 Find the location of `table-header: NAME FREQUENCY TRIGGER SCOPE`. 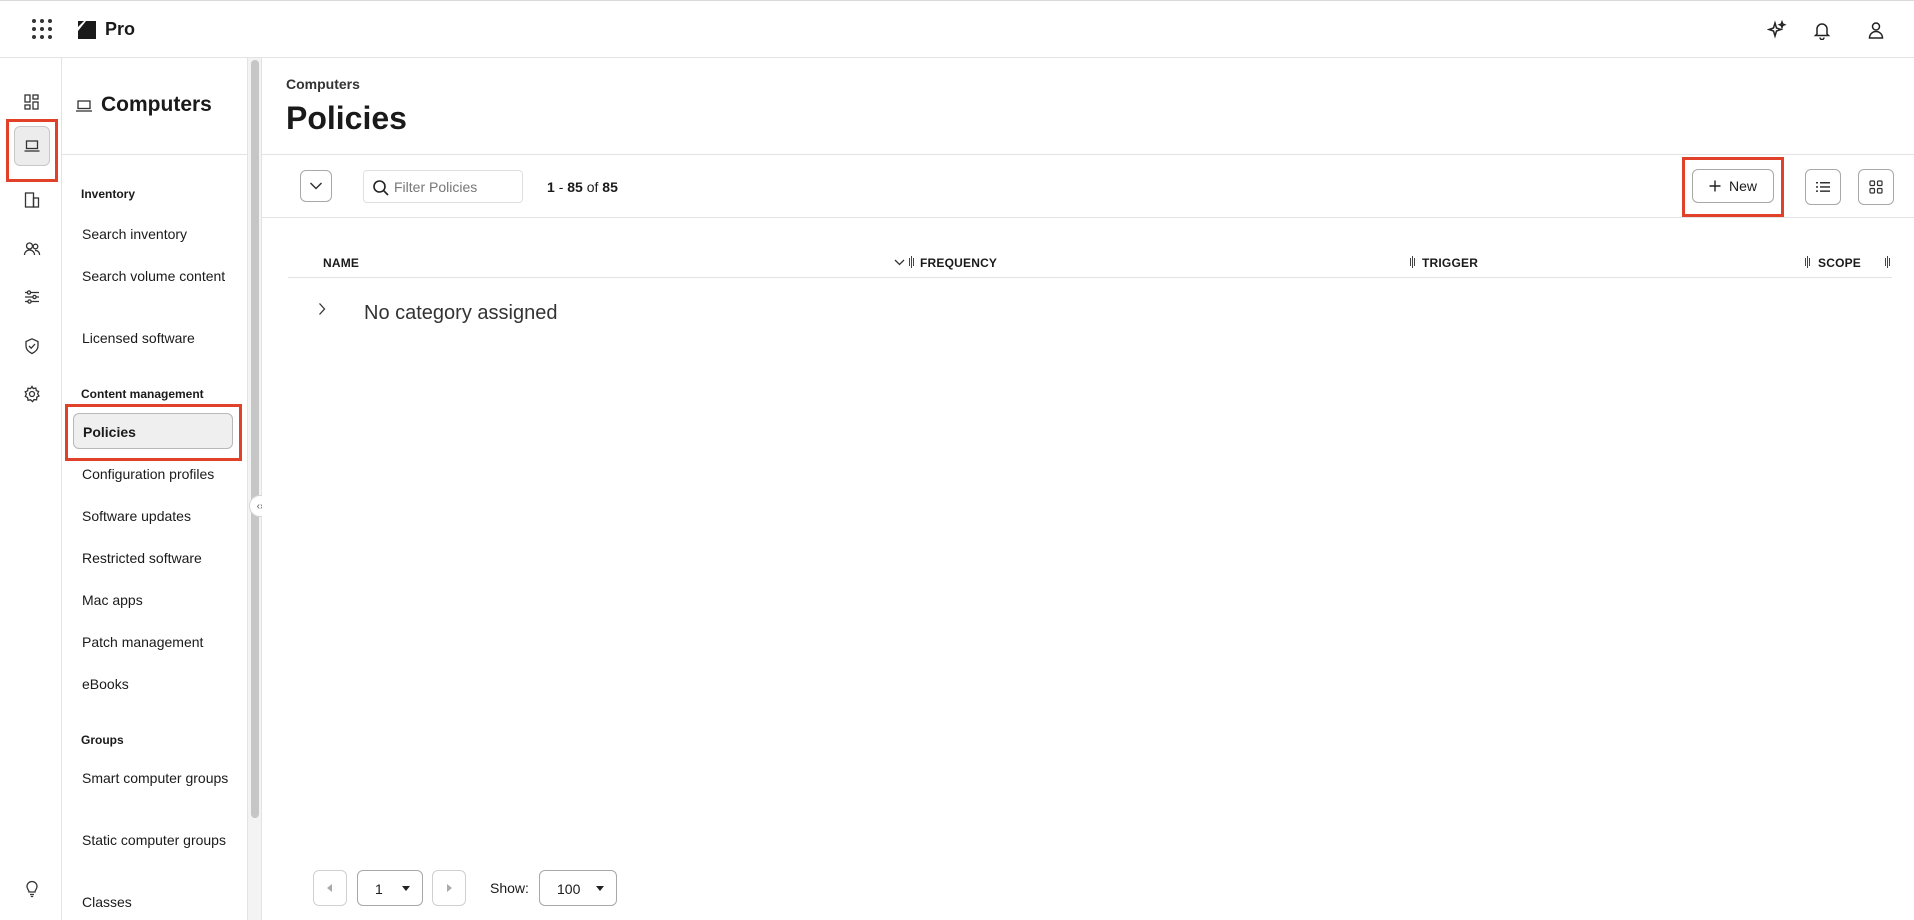

table-header: NAME FREQUENCY TRIGGER SCOPE is located at coordinates (1090, 263).